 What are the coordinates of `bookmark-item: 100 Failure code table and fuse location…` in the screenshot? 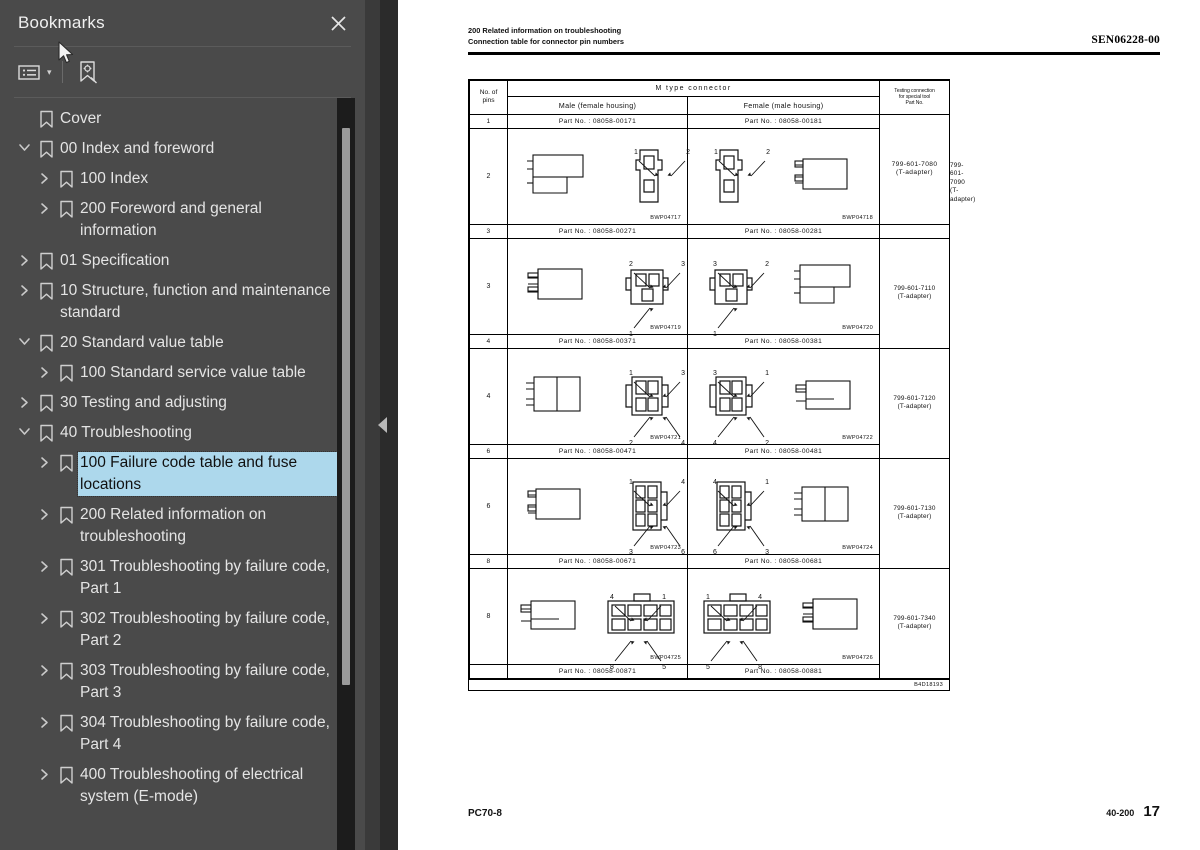 It's located at (182, 474).